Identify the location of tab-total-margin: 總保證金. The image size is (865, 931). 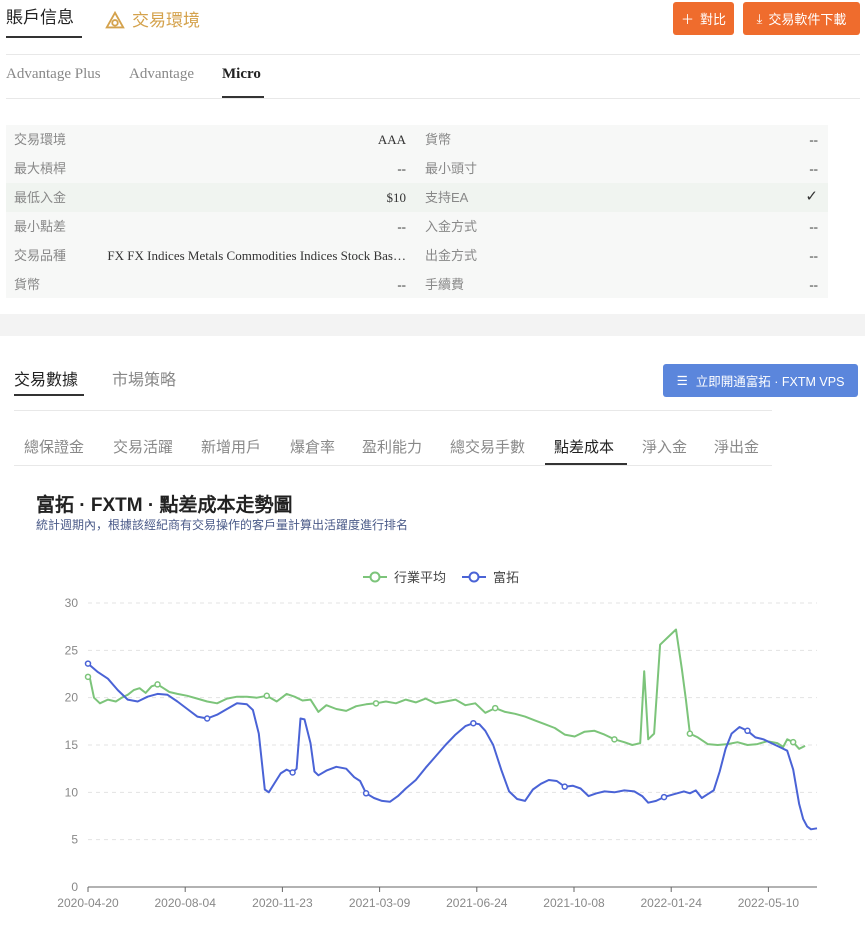
(54, 446).